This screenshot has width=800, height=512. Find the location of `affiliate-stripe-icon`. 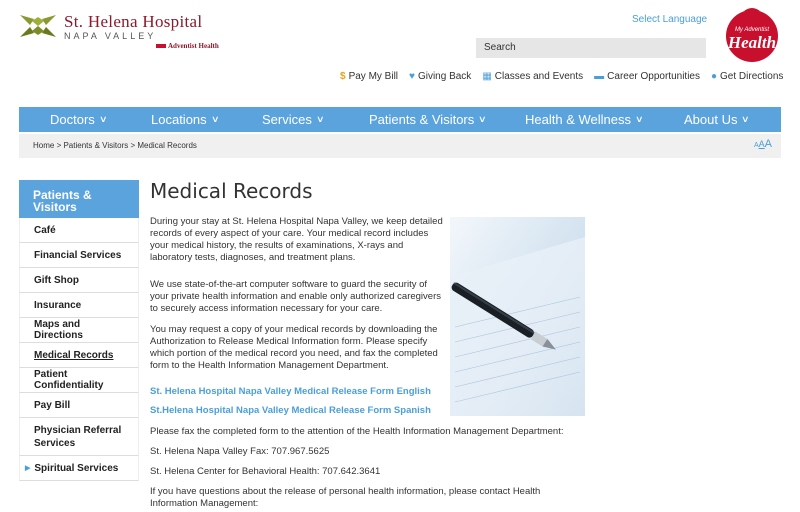

affiliate-stripe-icon is located at coordinates (161, 46).